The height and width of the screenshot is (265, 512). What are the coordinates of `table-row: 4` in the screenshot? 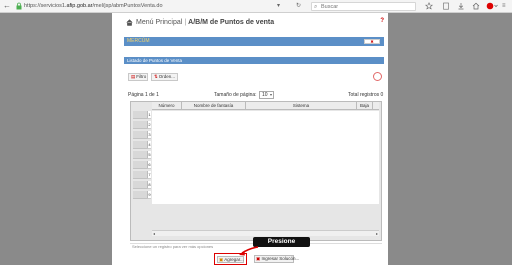 It's located at (141, 145).